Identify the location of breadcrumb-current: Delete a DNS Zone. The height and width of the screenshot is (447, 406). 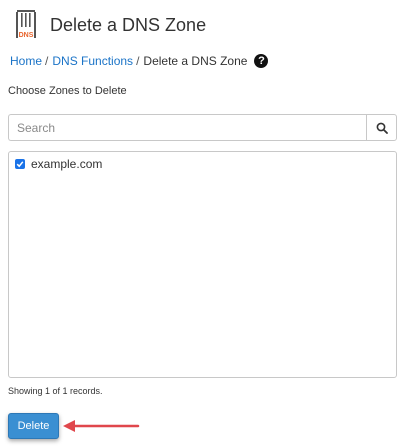
(195, 61).